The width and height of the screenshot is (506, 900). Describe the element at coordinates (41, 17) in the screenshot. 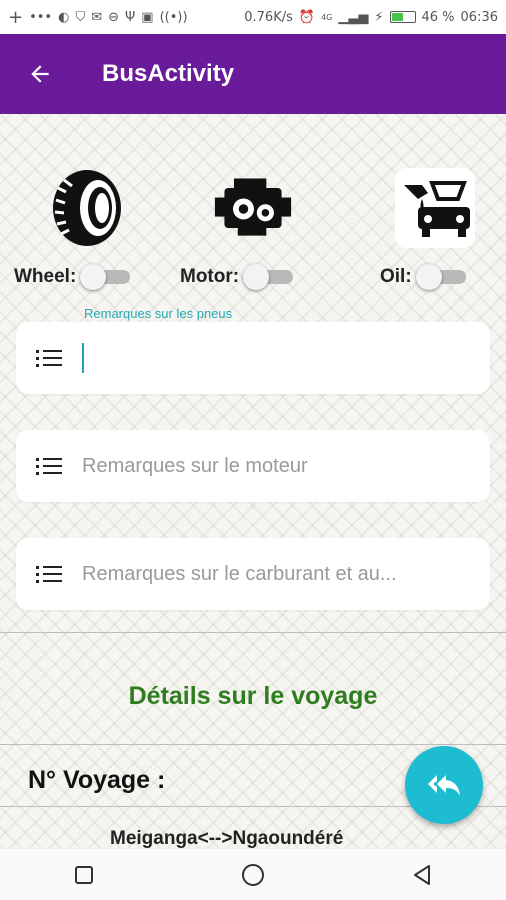

I see `more-icon: •••` at that location.